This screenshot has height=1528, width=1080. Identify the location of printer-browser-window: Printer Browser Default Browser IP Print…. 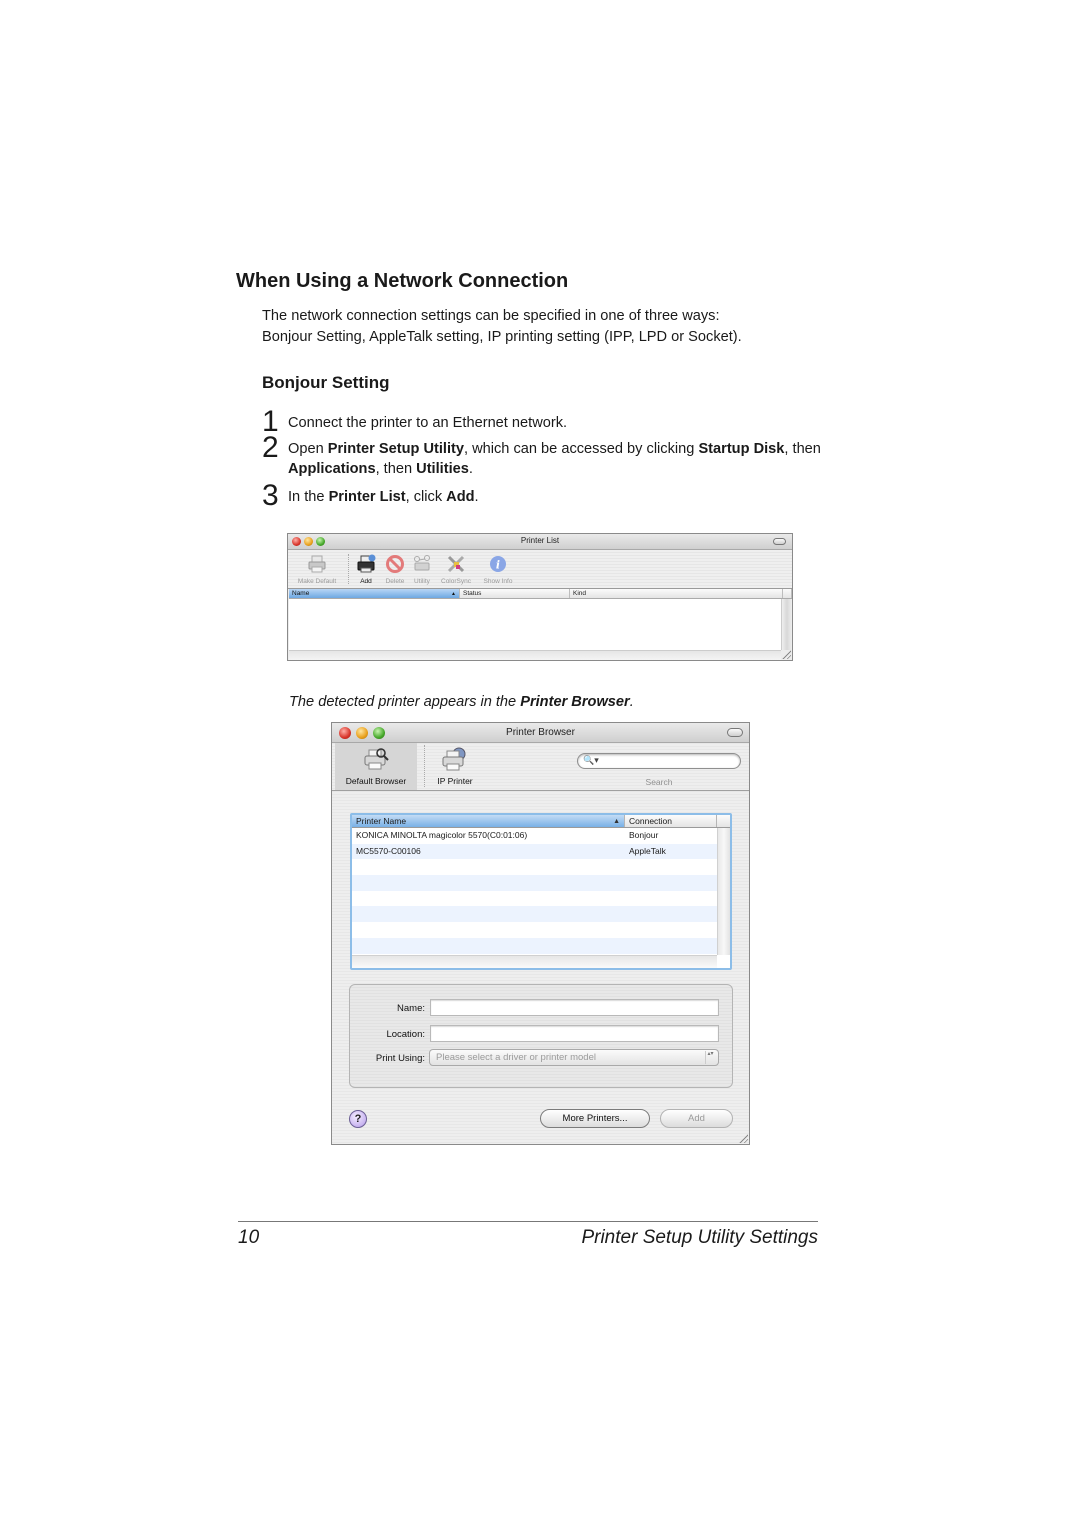
(540, 933).